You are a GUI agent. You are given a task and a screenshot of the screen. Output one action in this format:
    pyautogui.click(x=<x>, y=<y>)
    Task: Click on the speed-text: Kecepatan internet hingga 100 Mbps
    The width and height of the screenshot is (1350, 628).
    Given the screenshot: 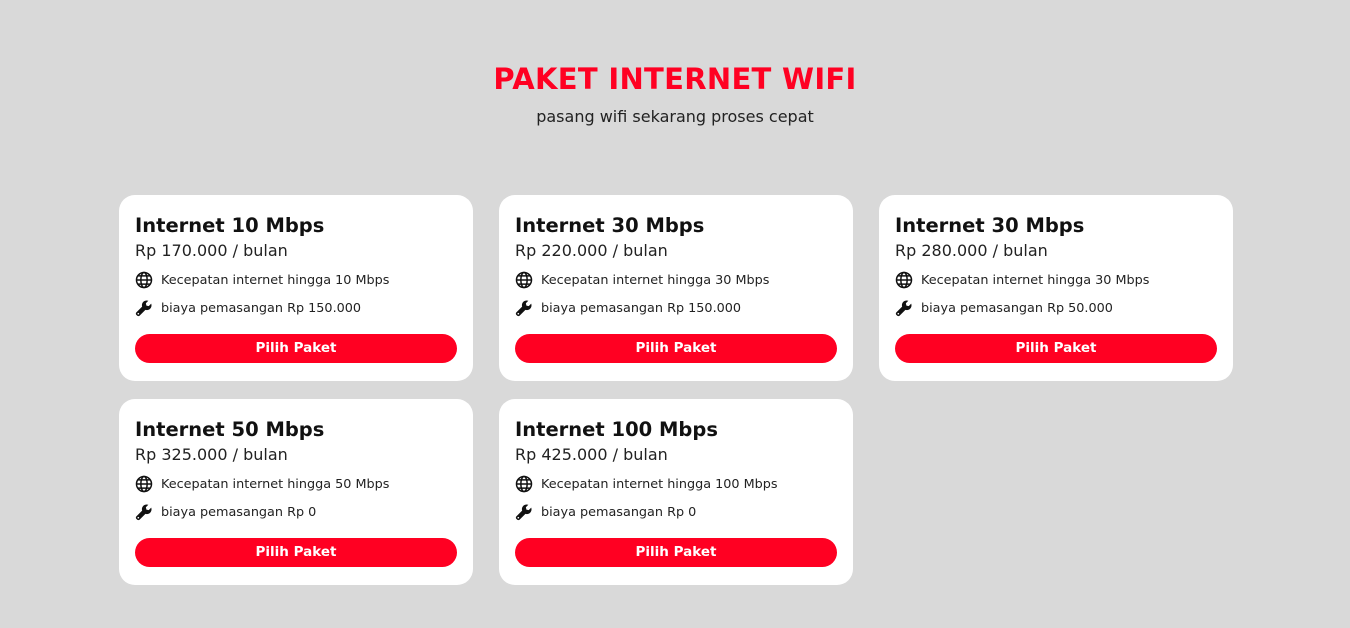 What is the action you would take?
    pyautogui.click(x=659, y=484)
    